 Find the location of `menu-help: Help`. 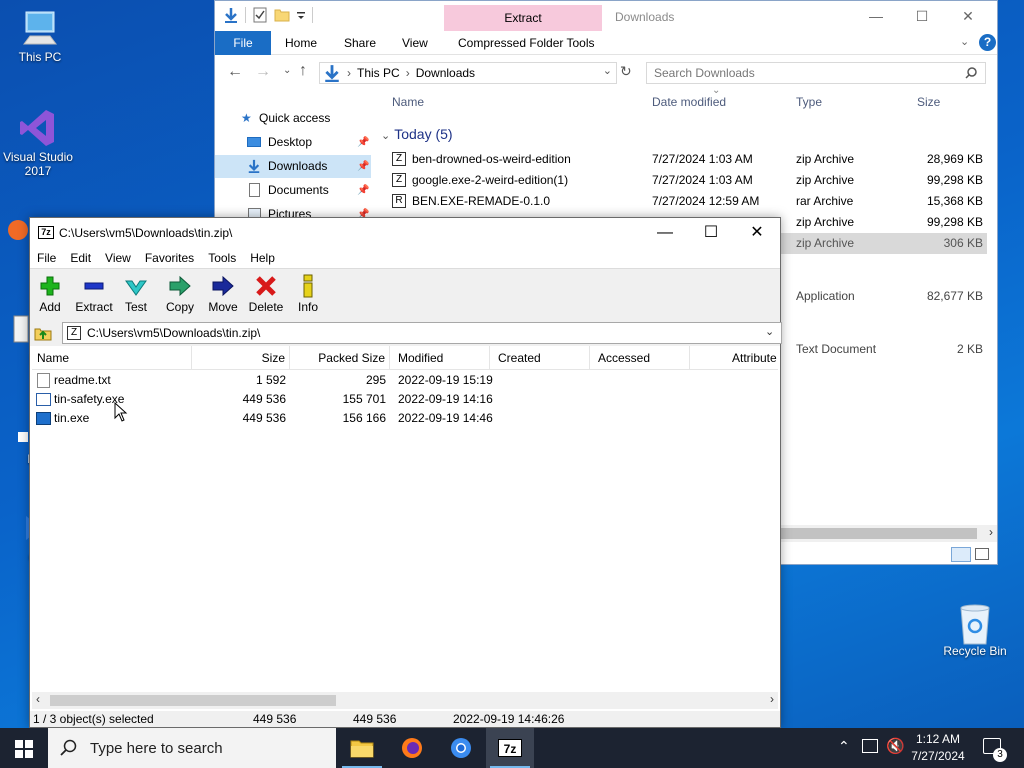

menu-help: Help is located at coordinates (262, 258).